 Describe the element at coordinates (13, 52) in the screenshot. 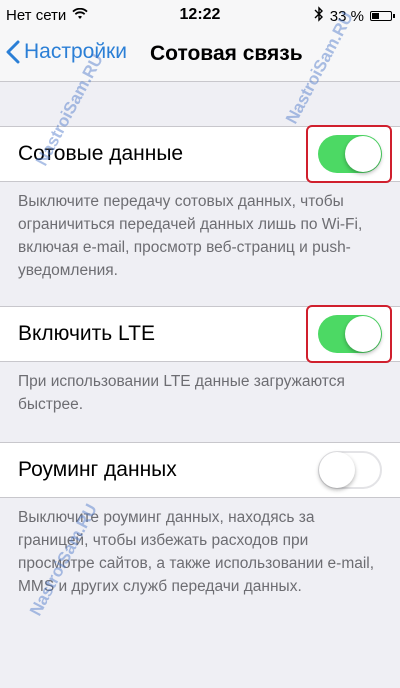

I see `chevron-left-icon` at that location.